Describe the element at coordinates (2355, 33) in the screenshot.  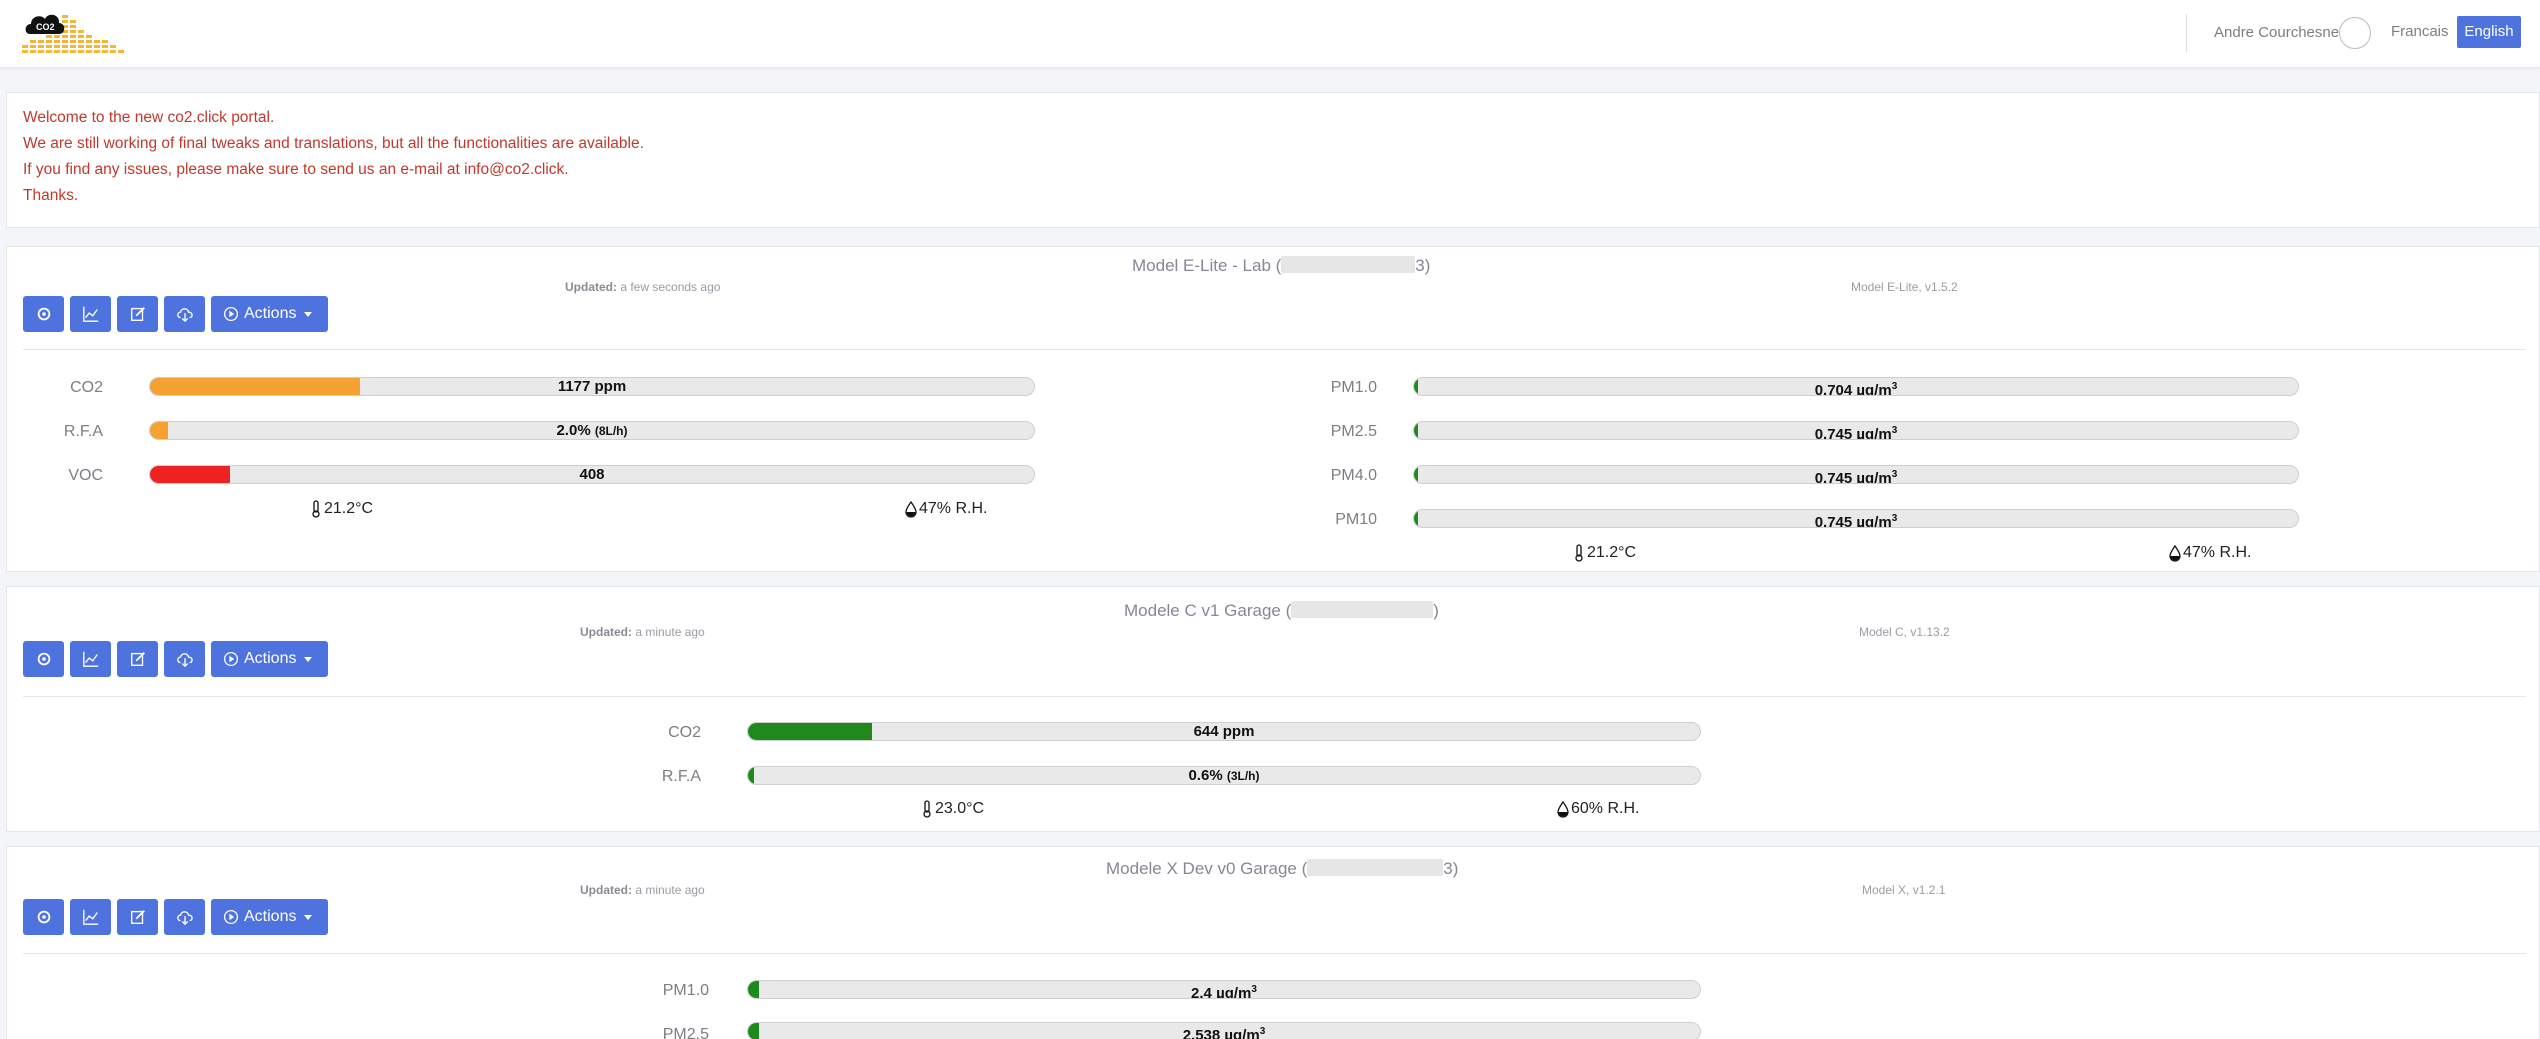
I see `user-avatar` at that location.